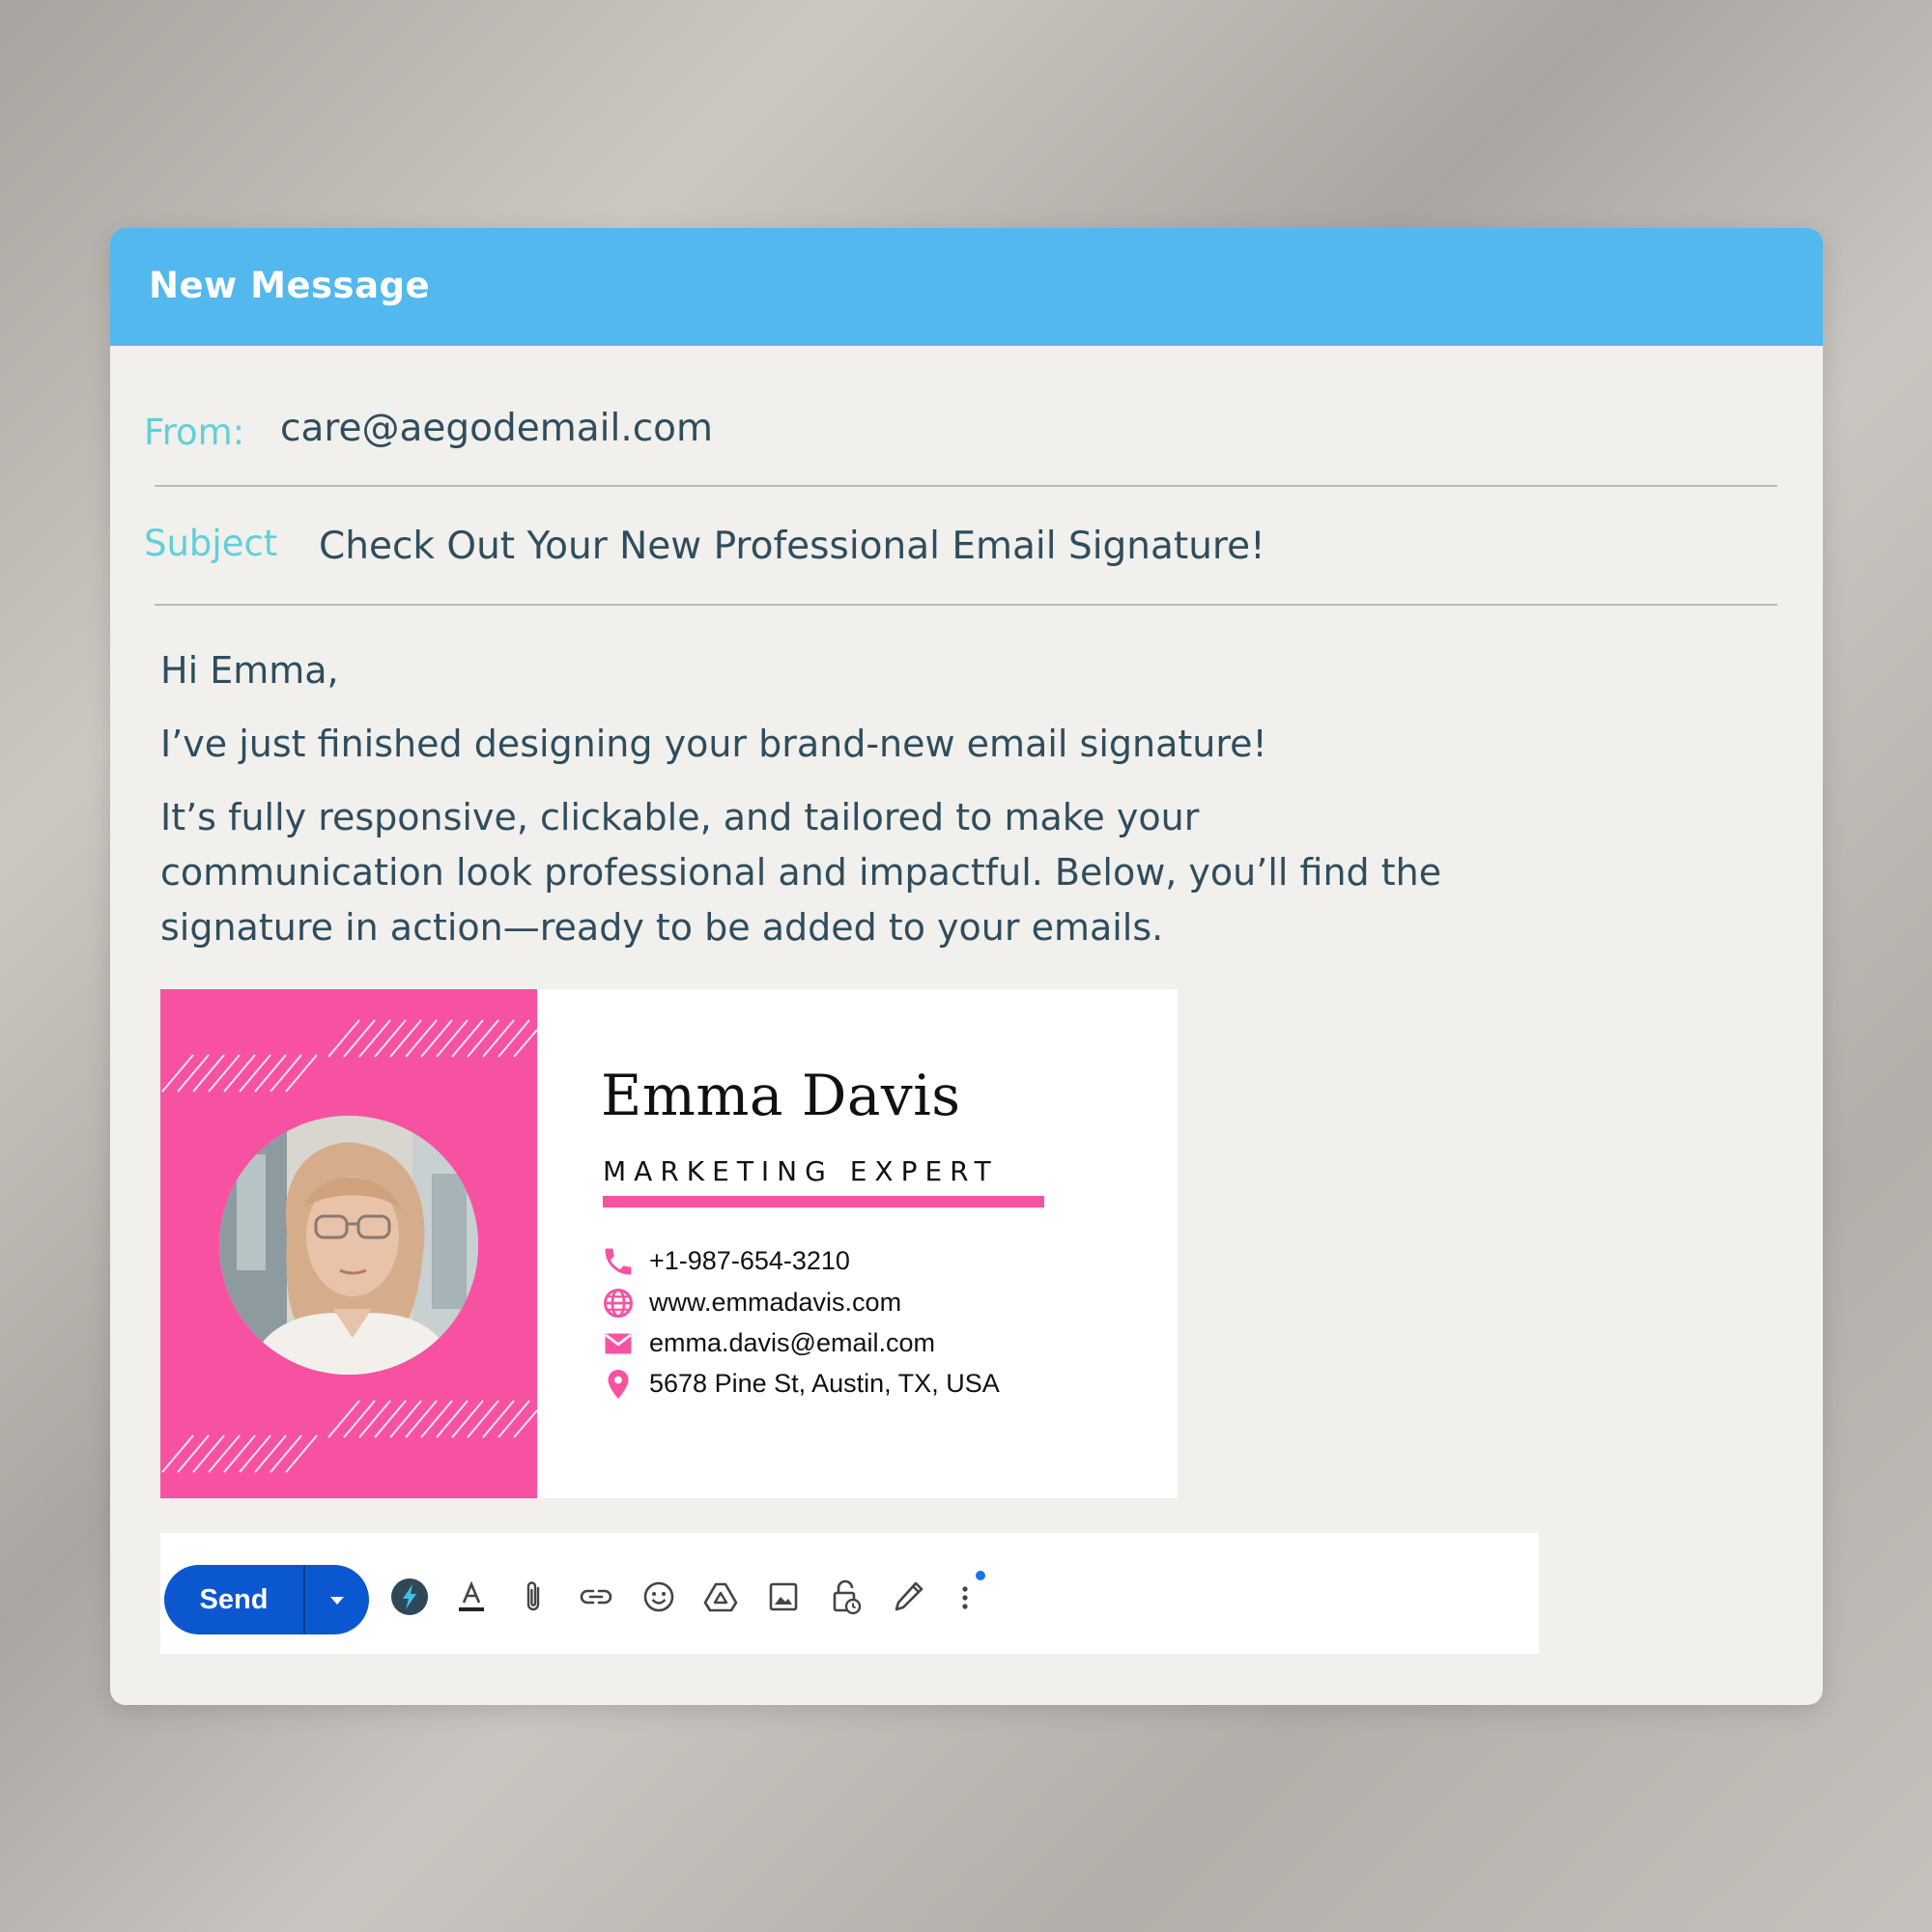 The width and height of the screenshot is (1932, 1932). I want to click on window-title: New Message, so click(290, 285).